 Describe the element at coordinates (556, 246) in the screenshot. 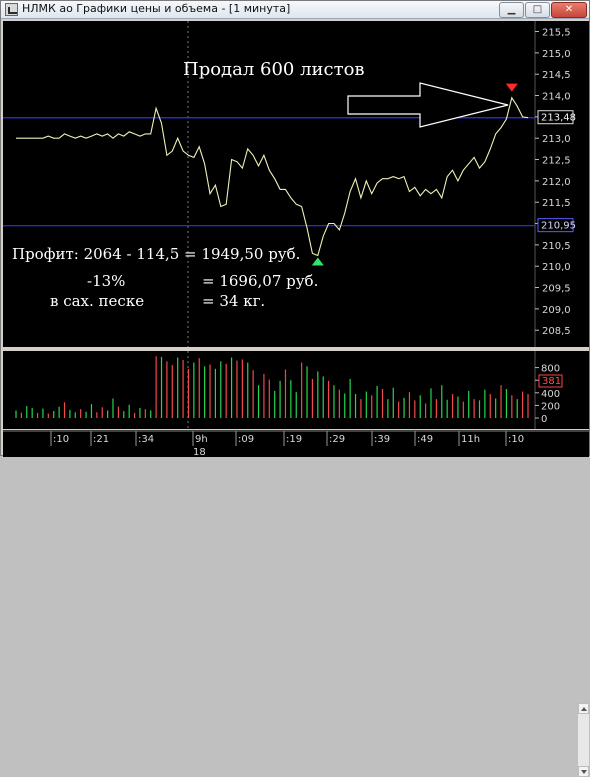

I see `price-axis-label-10: 210,5` at that location.